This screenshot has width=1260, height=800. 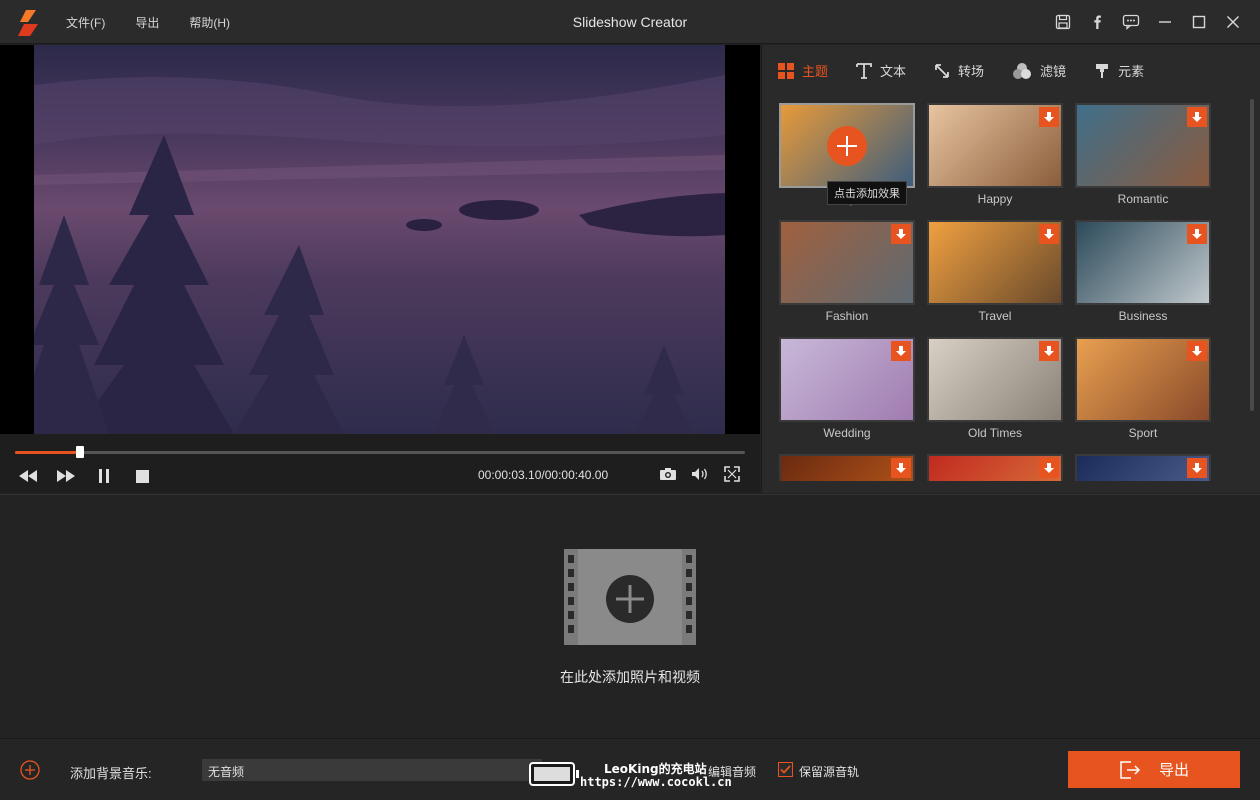 I want to click on tab-transition: 转场, so click(x=959, y=70).